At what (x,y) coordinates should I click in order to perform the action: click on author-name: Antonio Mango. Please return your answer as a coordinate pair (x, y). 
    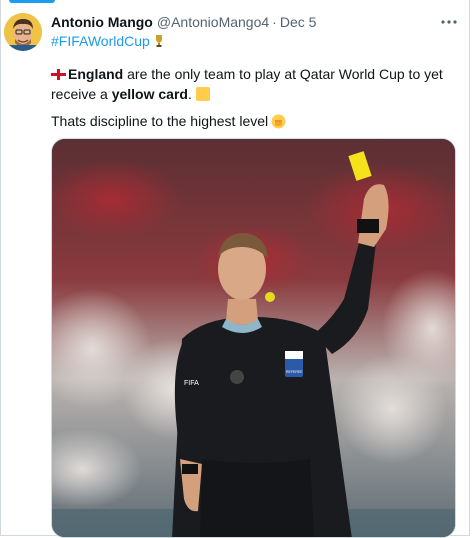
    Looking at the image, I should click on (102, 22).